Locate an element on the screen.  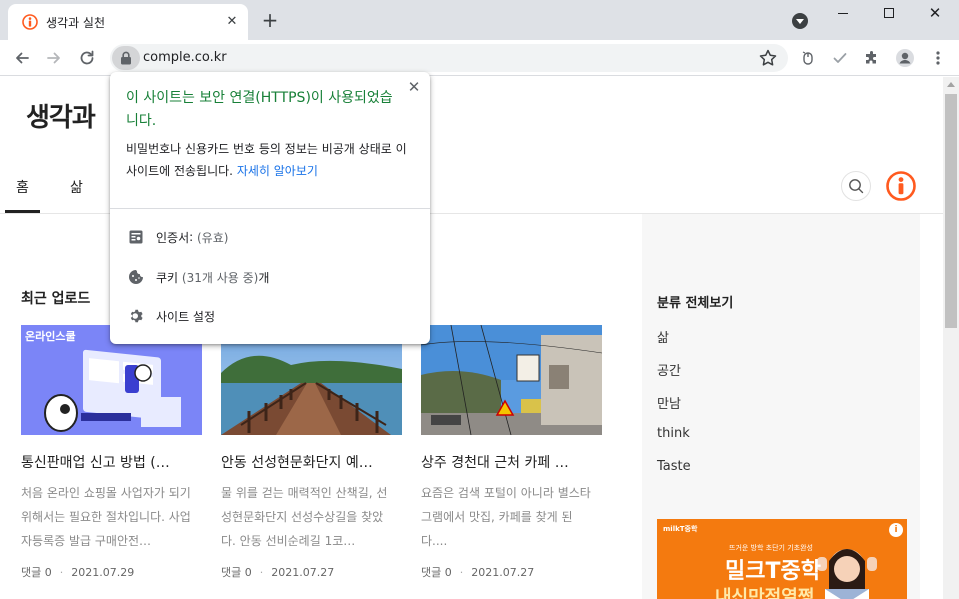
close-icon: ✕ is located at coordinates (935, 12).